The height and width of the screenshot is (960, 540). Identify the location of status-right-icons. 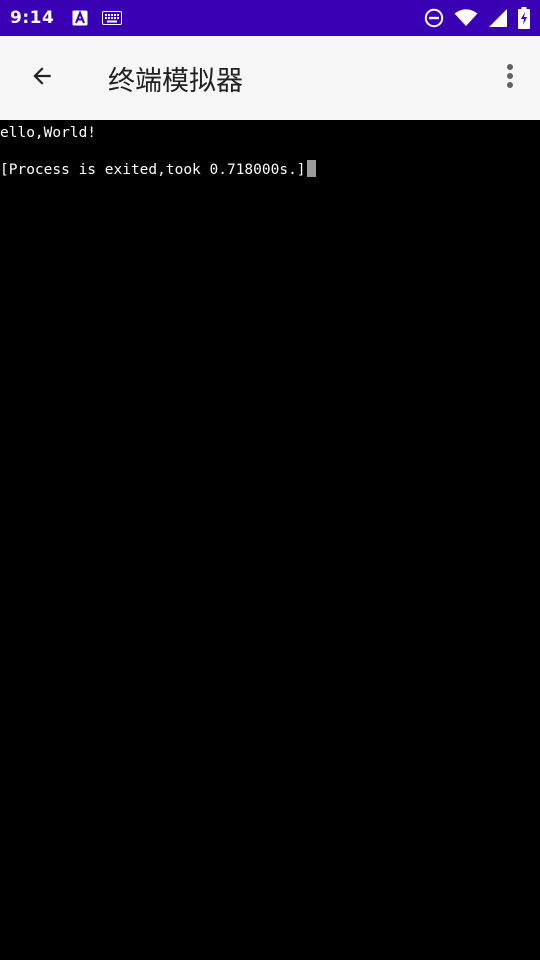
(477, 18).